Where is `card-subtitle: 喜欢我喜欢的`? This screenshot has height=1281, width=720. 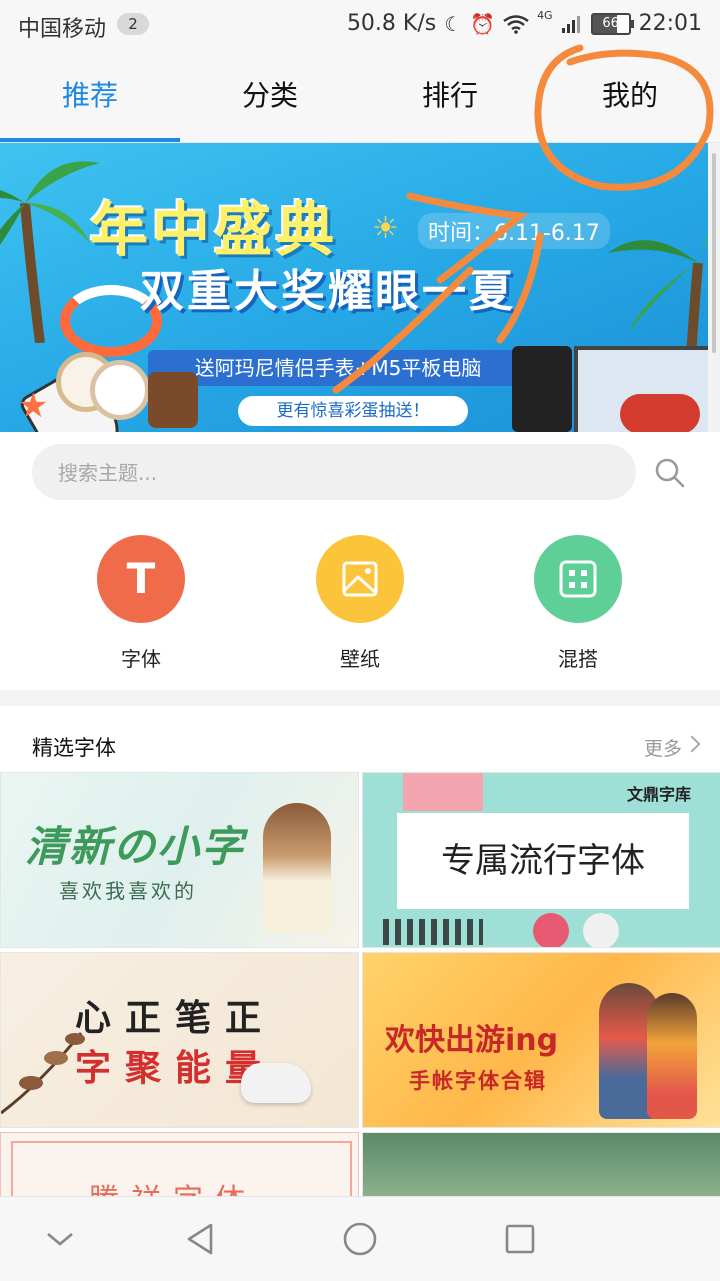 card-subtitle: 喜欢我喜欢的 is located at coordinates (128, 891).